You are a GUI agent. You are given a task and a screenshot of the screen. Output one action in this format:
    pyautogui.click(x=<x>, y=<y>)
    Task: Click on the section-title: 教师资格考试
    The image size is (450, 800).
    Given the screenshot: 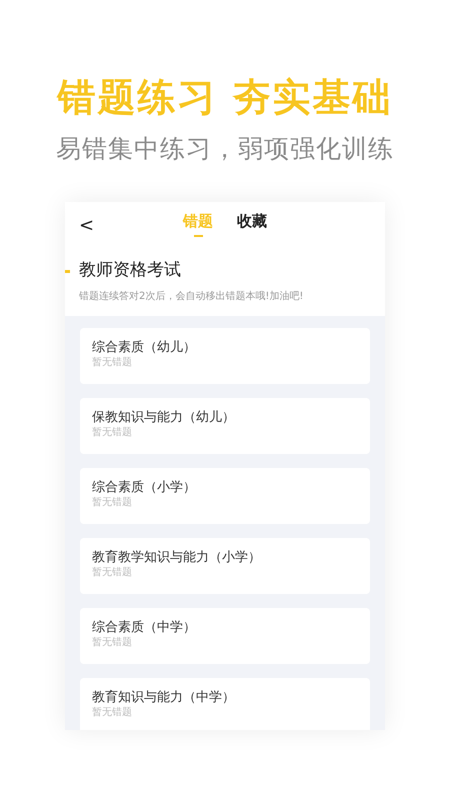 What is the action you would take?
    pyautogui.click(x=130, y=270)
    